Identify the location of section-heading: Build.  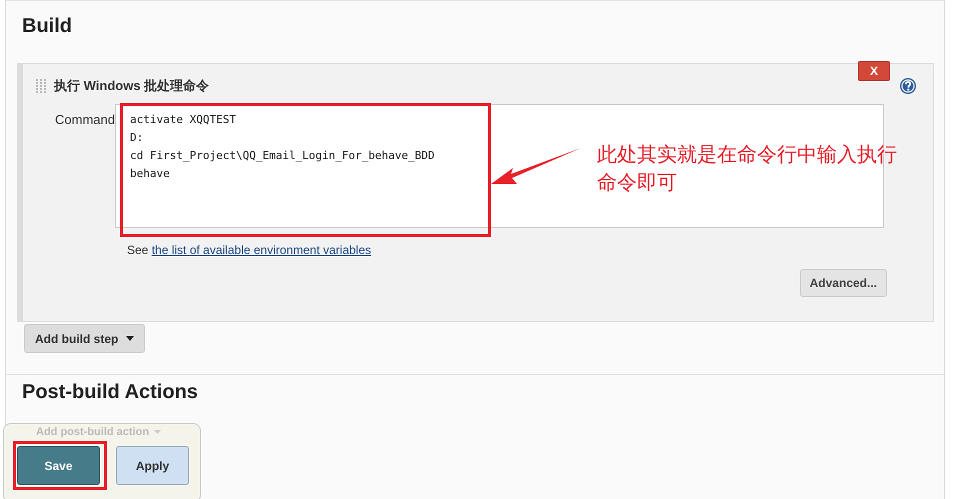
(47, 27).